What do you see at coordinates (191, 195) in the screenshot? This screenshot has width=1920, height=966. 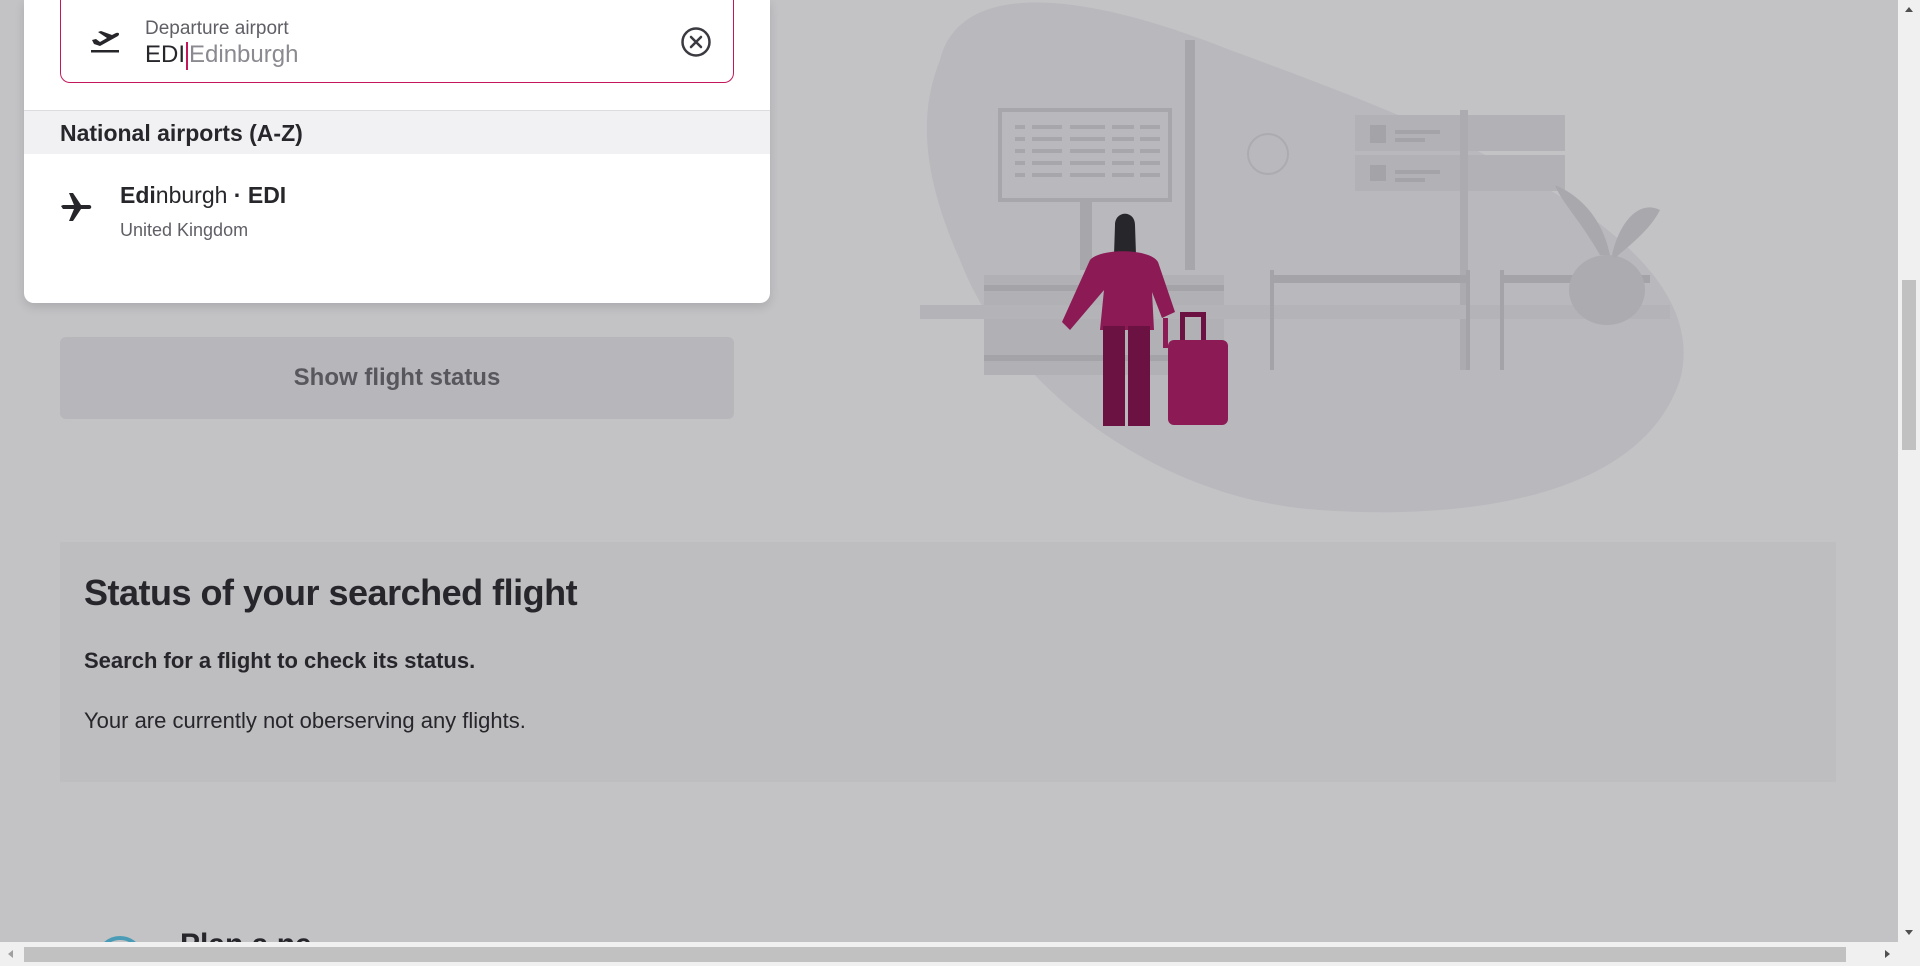 I see `airport-name-rest: nburgh` at bounding box center [191, 195].